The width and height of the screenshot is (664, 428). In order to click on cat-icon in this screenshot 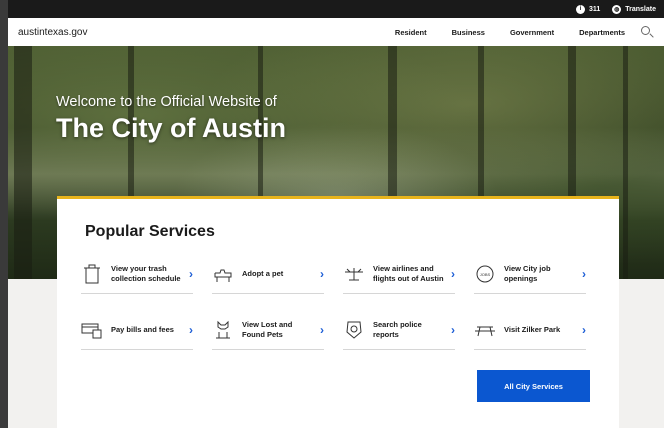, I will do `click(223, 330)`.